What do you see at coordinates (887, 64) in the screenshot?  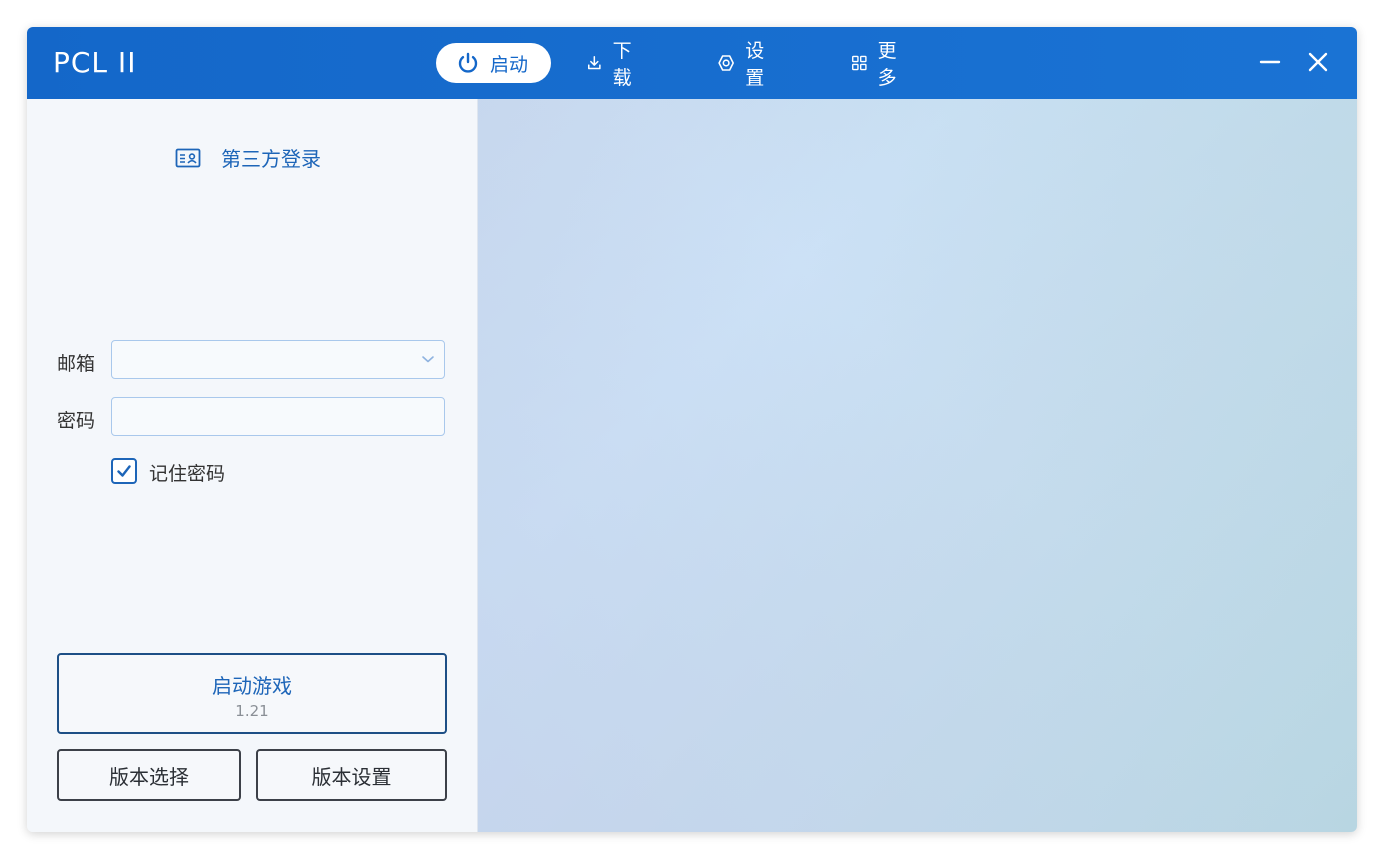 I see `nav-more-label: 更多` at bounding box center [887, 64].